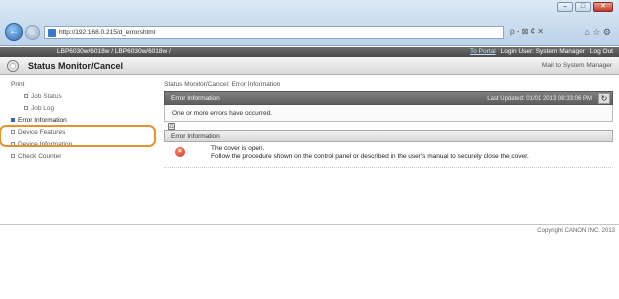  Describe the element at coordinates (604, 98) in the screenshot. I see `refresh-icon: ↻` at that location.